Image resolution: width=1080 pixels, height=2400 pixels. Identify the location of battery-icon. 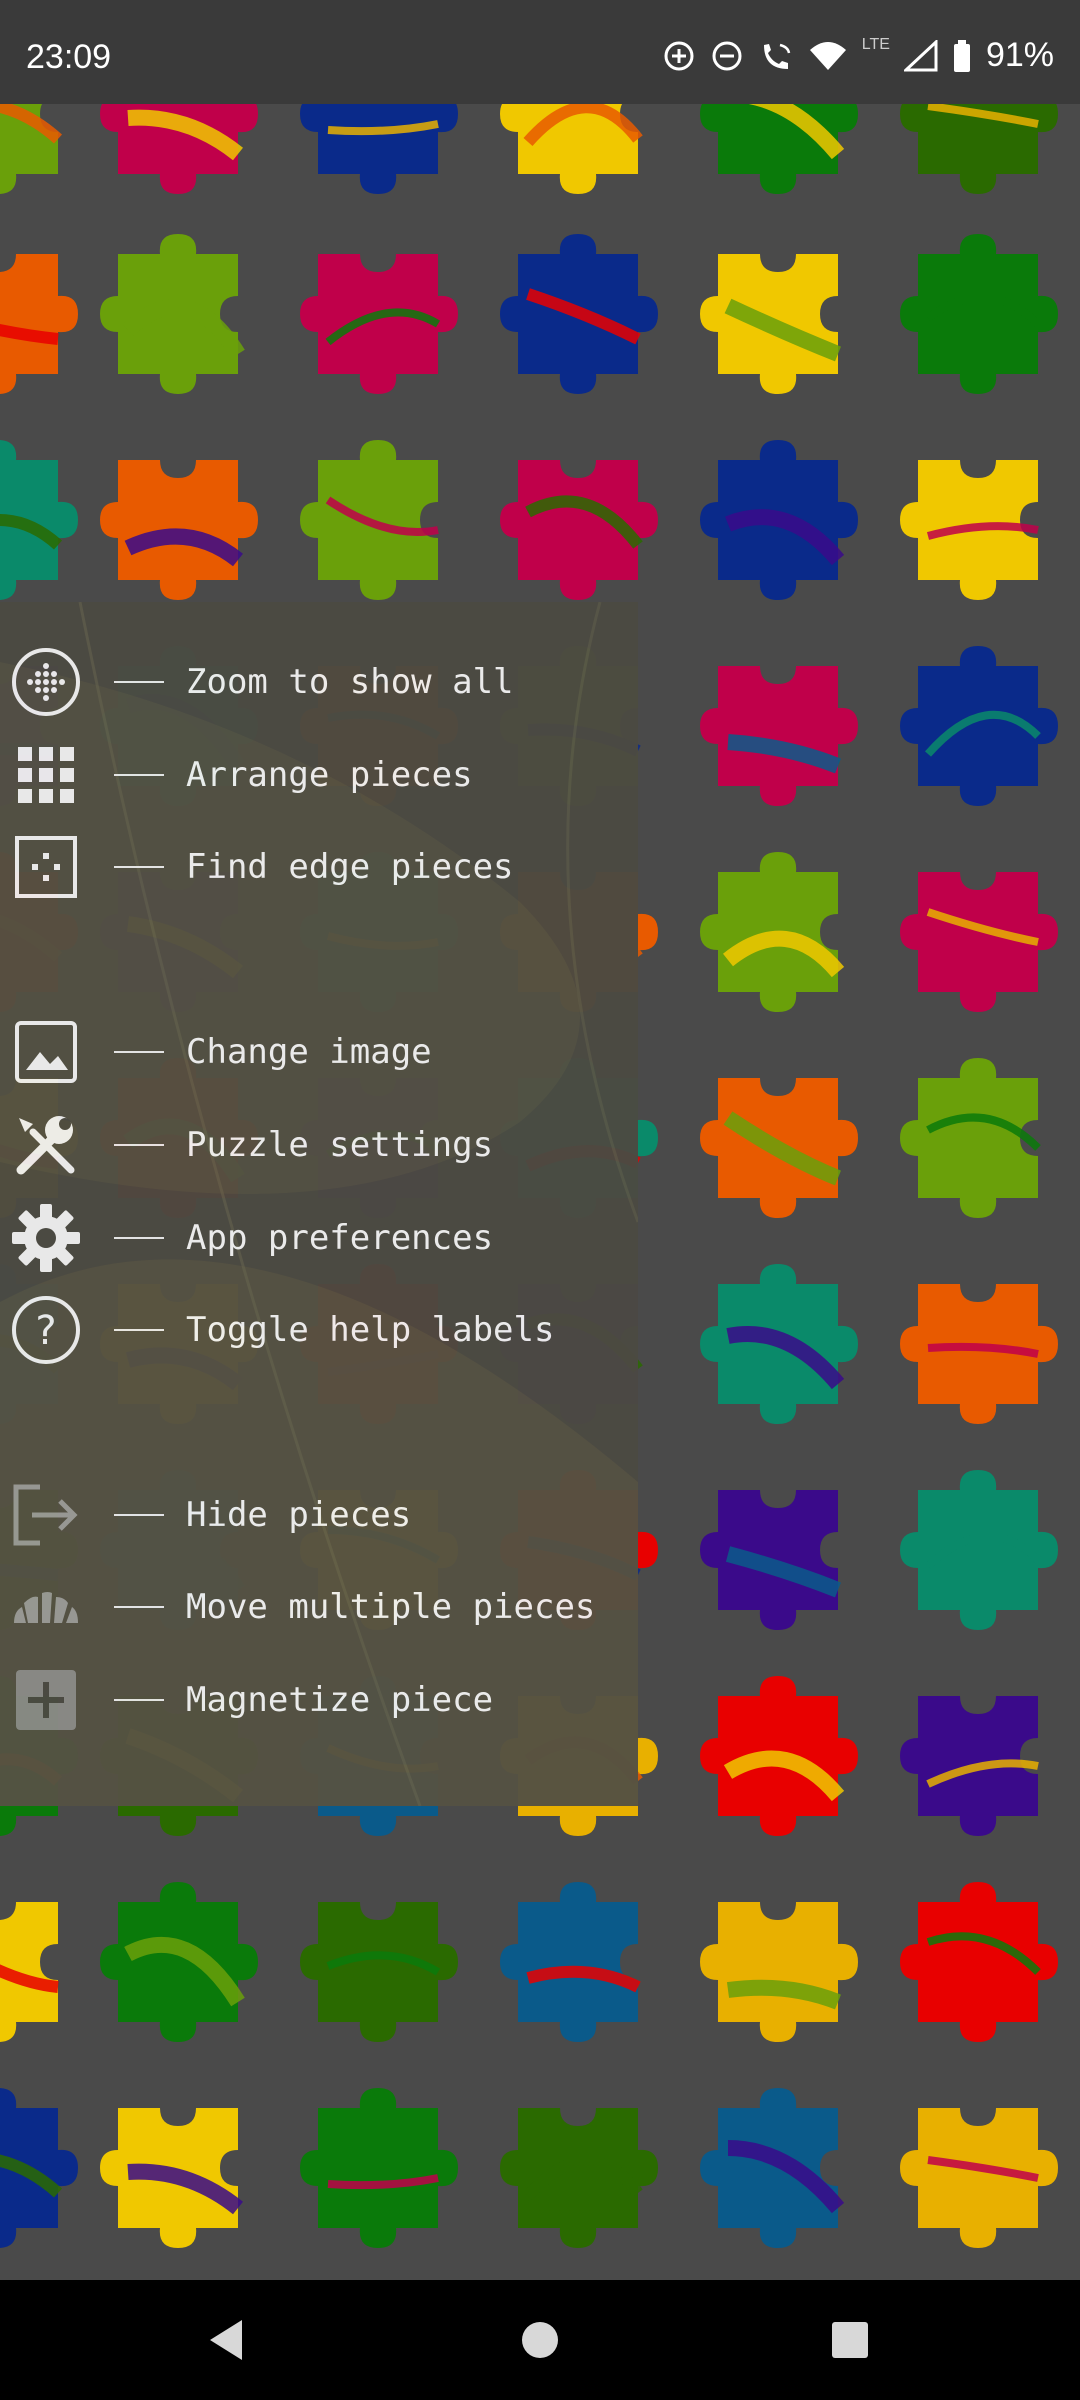
(962, 56).